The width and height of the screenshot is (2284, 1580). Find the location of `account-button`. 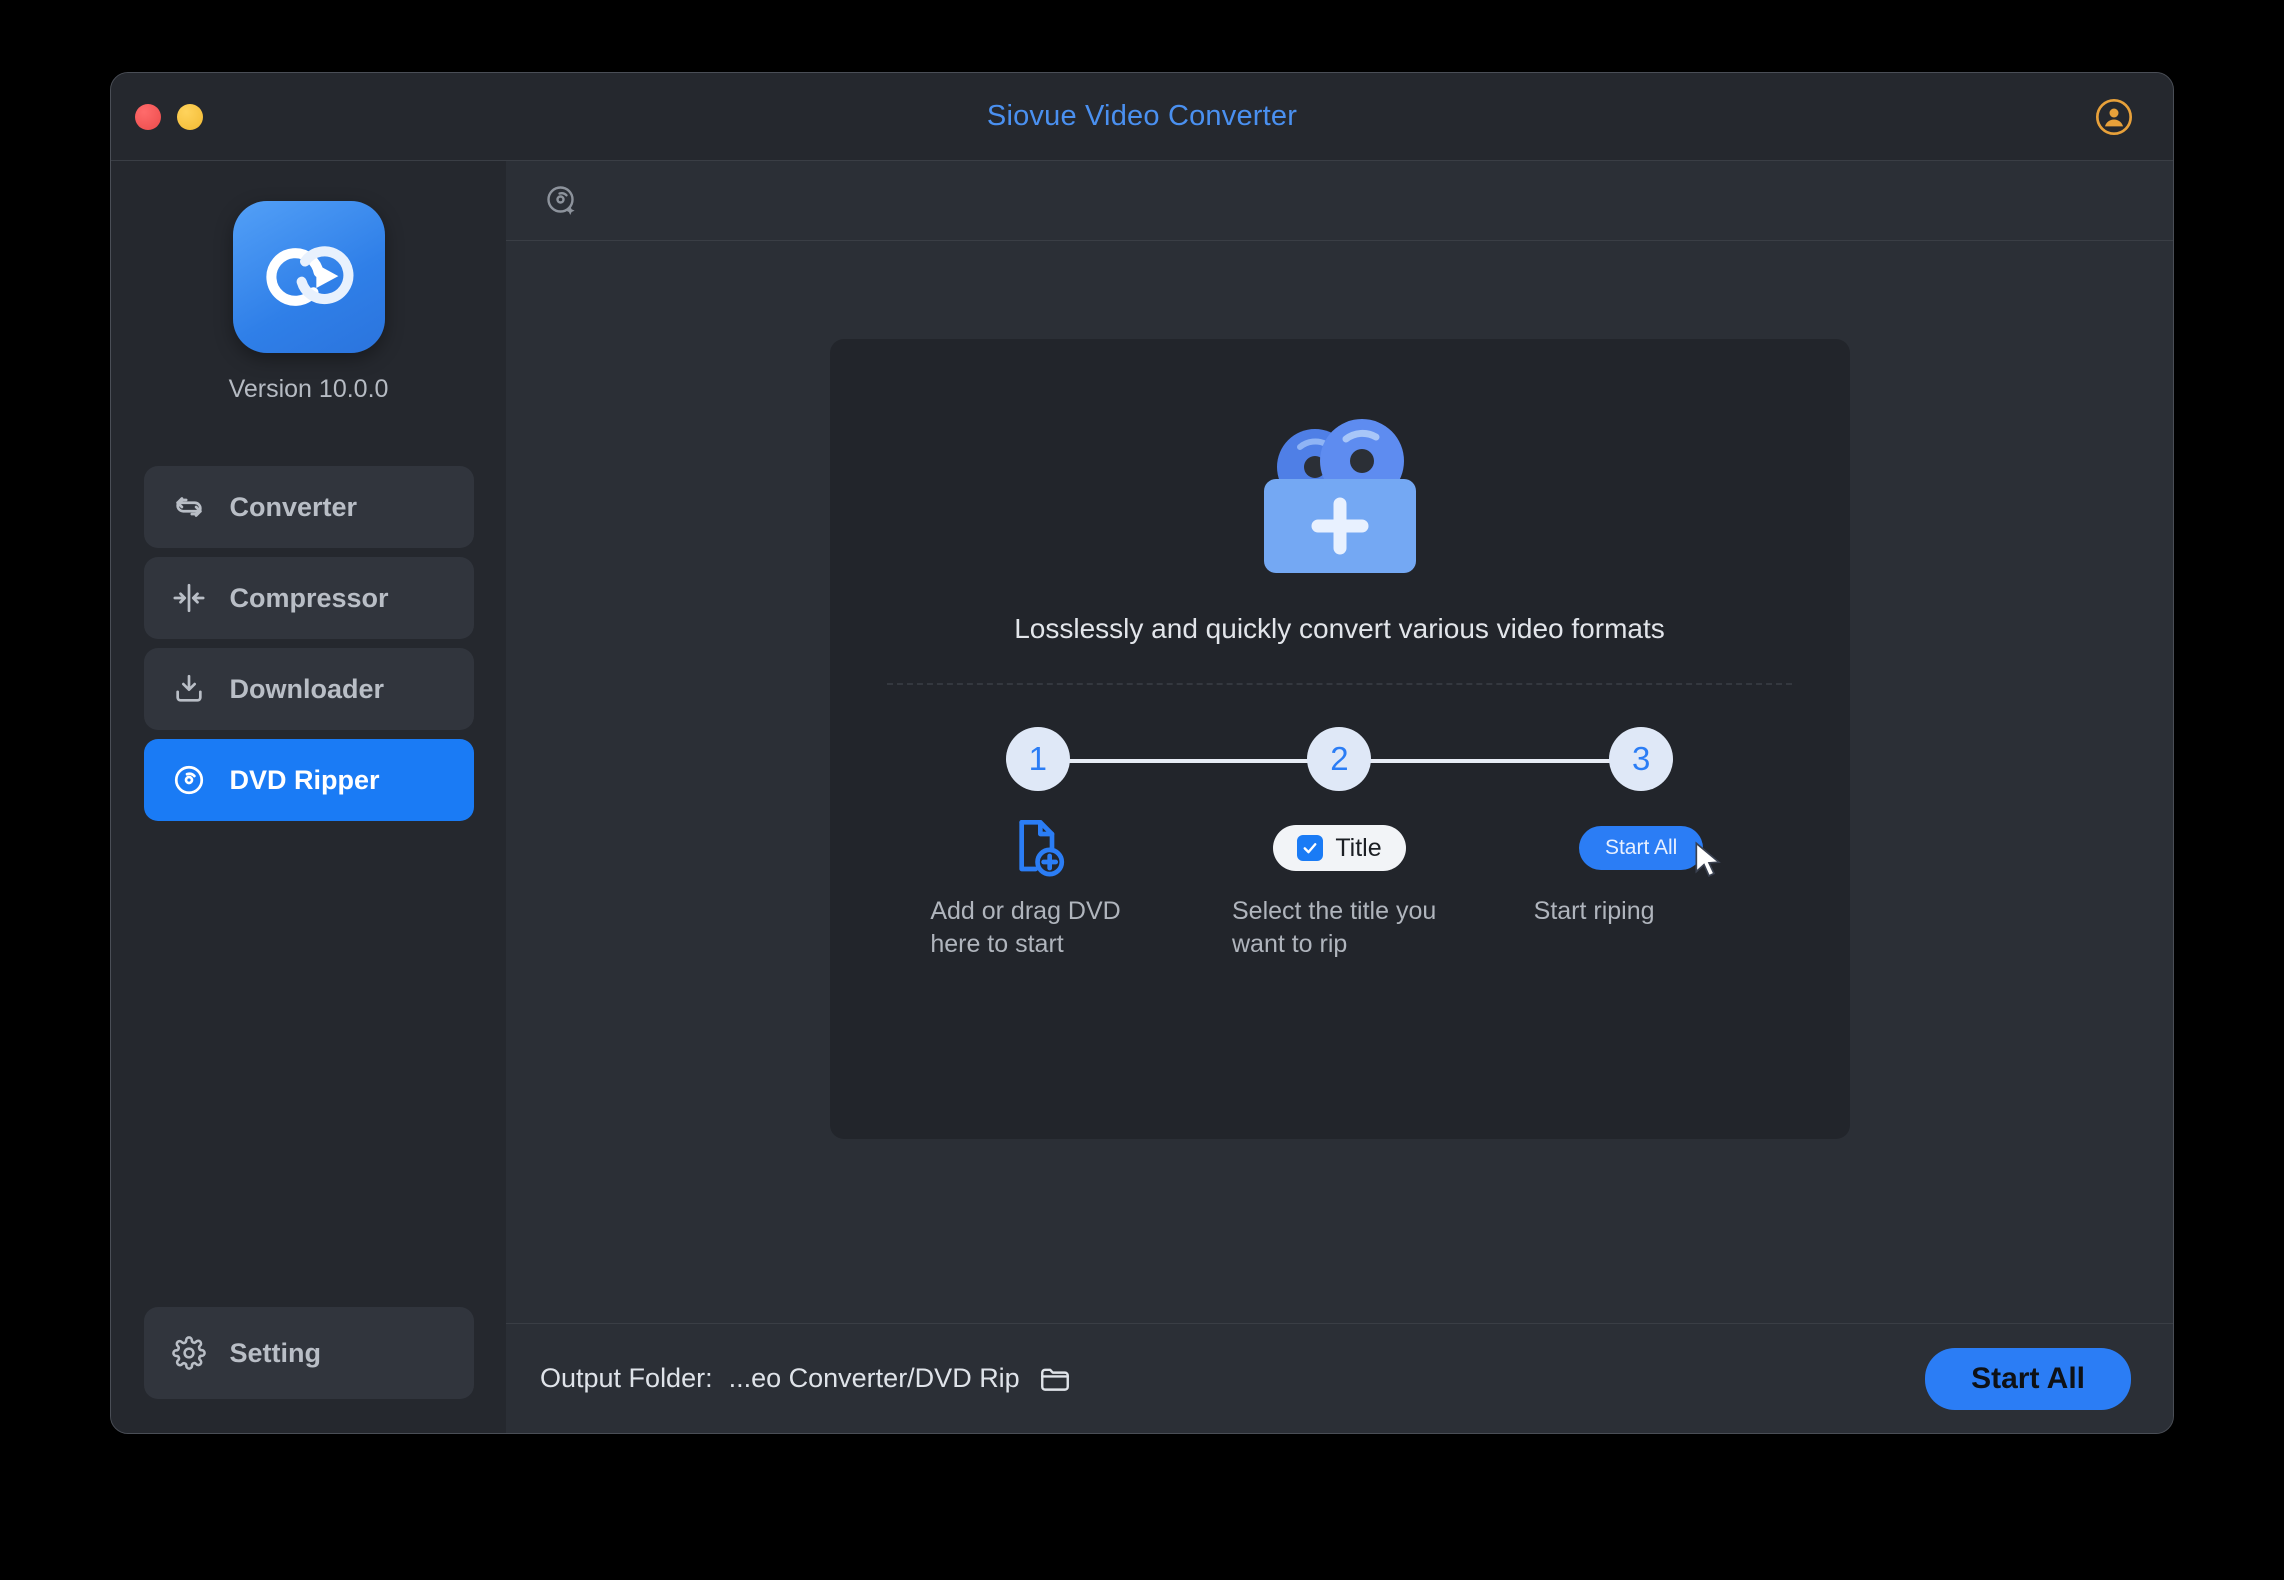

account-button is located at coordinates (2114, 117).